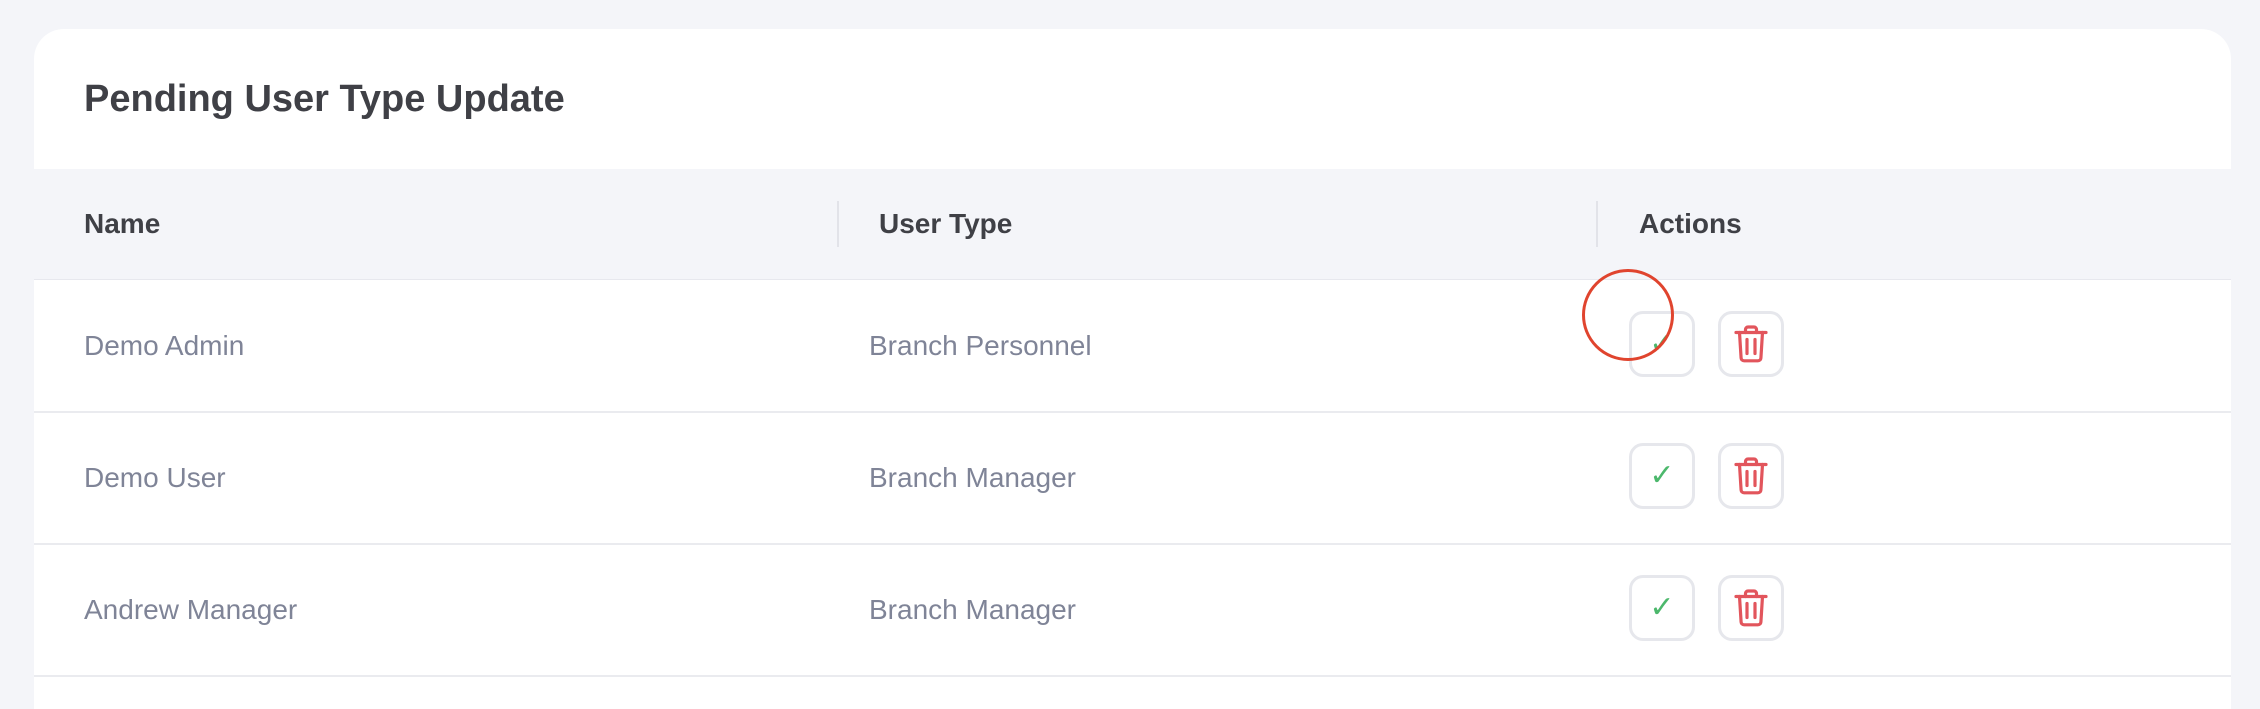 This screenshot has width=2260, height=709. Describe the element at coordinates (946, 223) in the screenshot. I see `column-header-user-type: User Type` at that location.